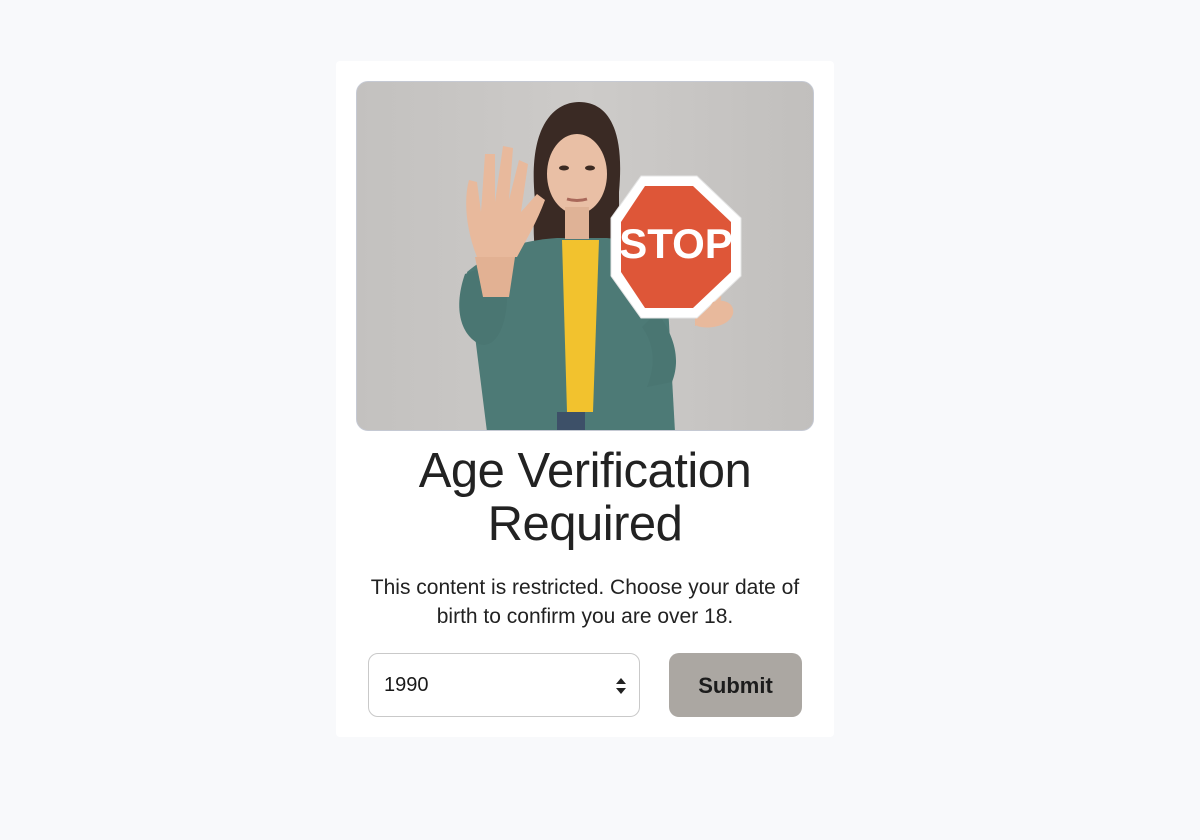 This screenshot has height=840, width=1200. I want to click on birth-year-select: 1990, so click(504, 685).